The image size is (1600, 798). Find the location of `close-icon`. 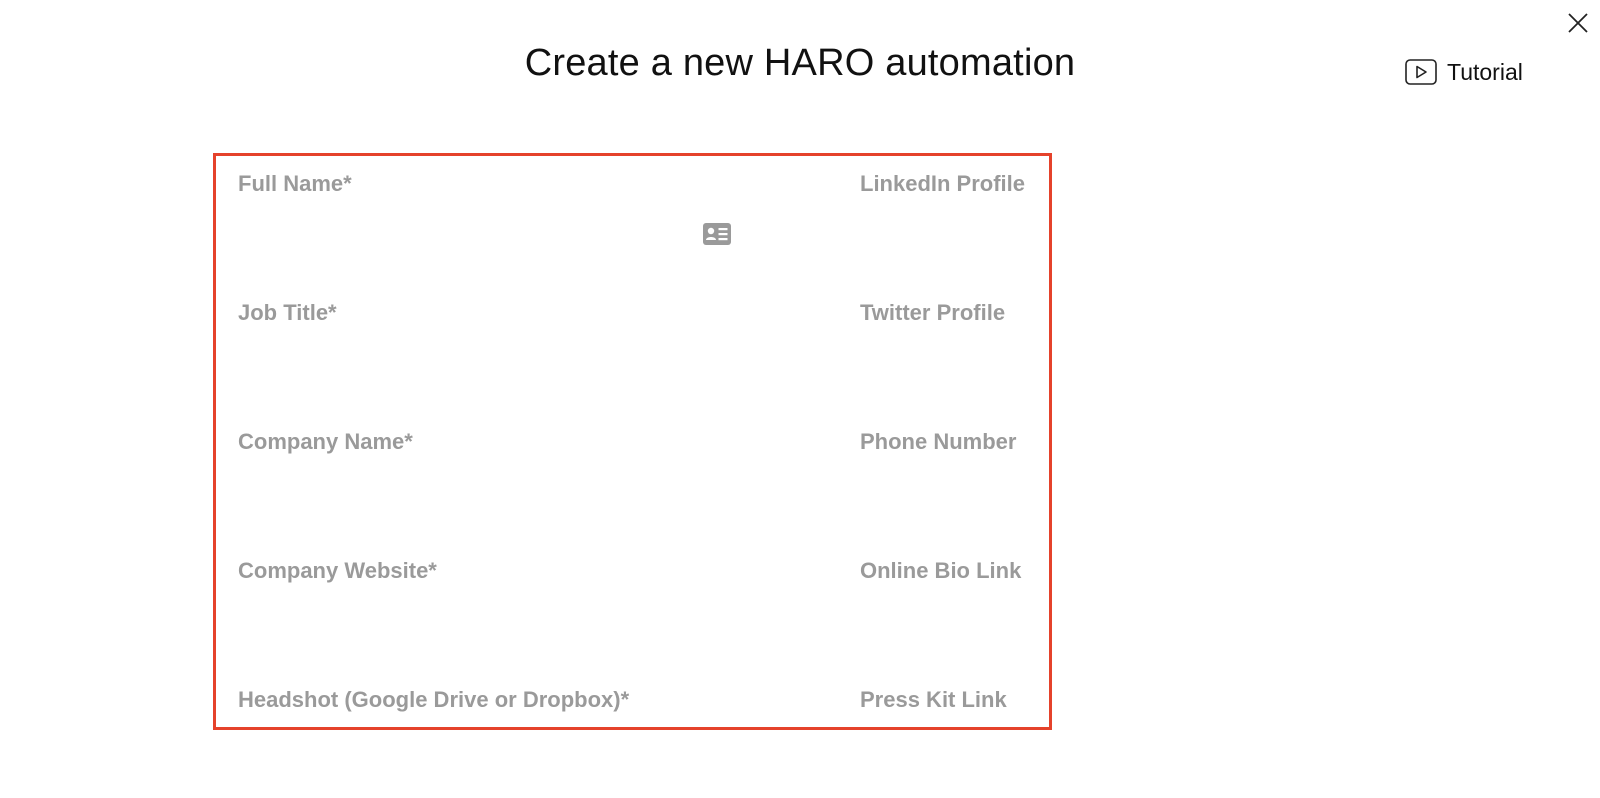

close-icon is located at coordinates (1578, 23).